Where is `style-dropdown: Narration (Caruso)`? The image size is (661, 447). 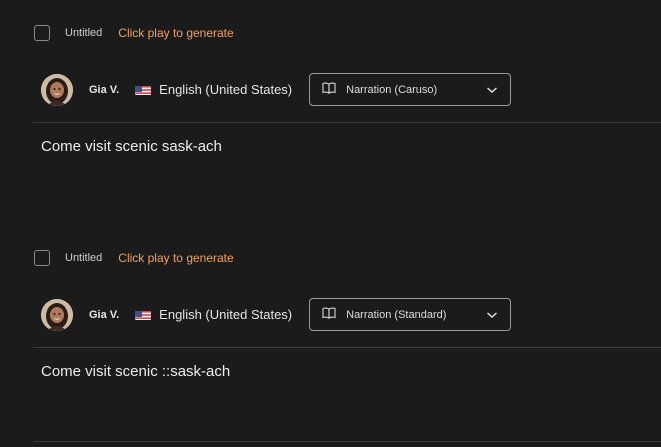
style-dropdown: Narration (Caruso) is located at coordinates (410, 89).